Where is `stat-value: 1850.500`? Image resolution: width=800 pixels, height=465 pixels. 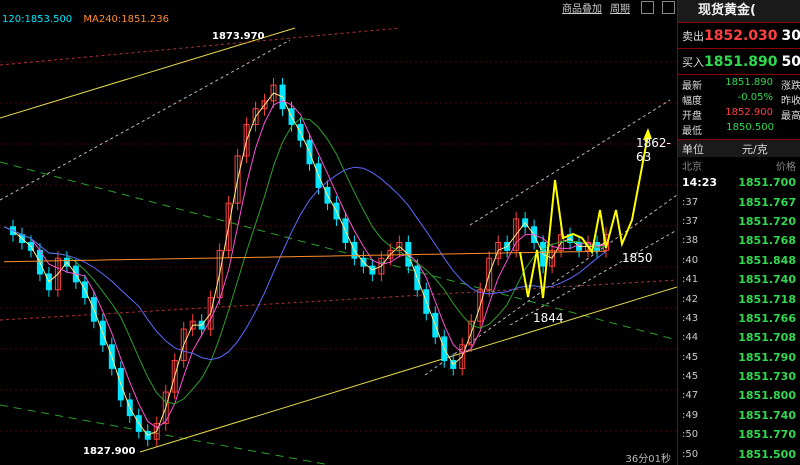 stat-value: 1850.500 is located at coordinates (750, 127).